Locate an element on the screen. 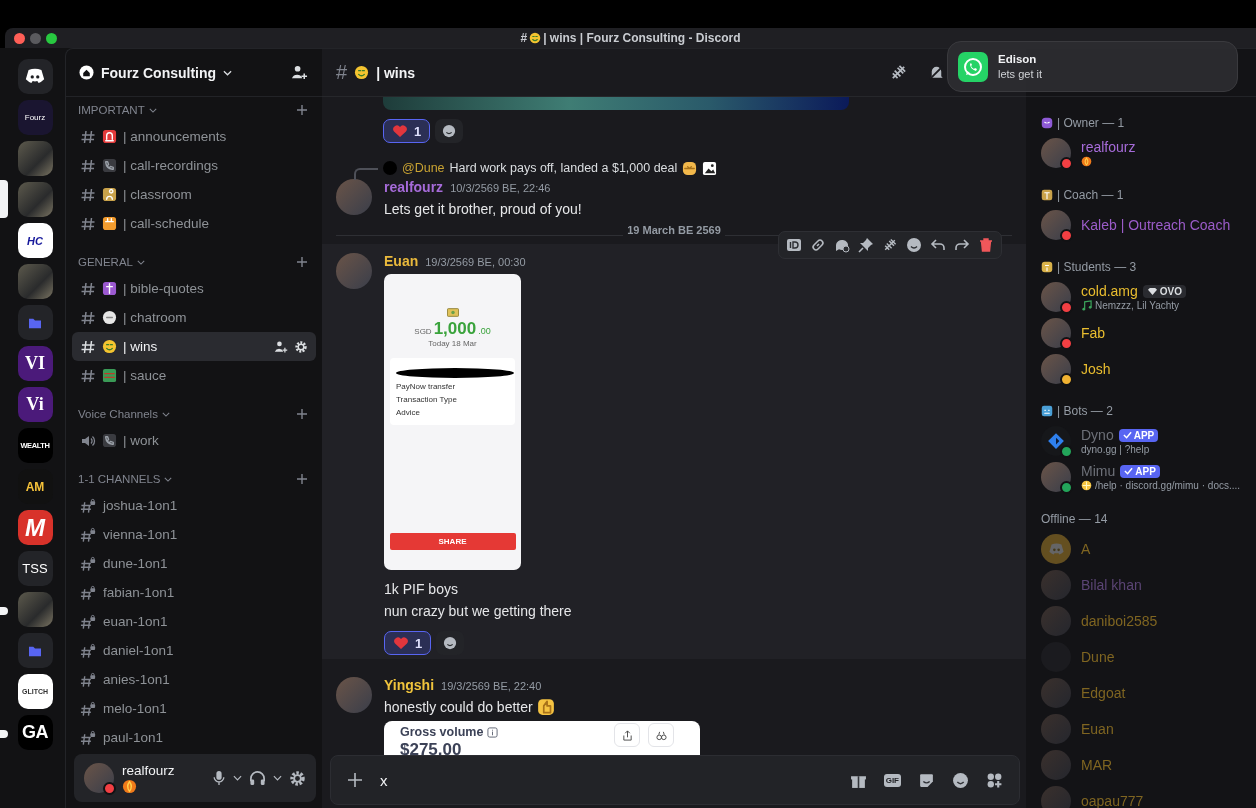 Image resolution: width=1256 pixels, height=808 pixels. member-name: Edgoat is located at coordinates (1103, 693).